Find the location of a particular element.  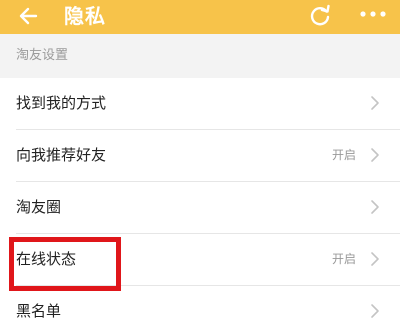

section-header-label: 淘友设置 is located at coordinates (42, 55).